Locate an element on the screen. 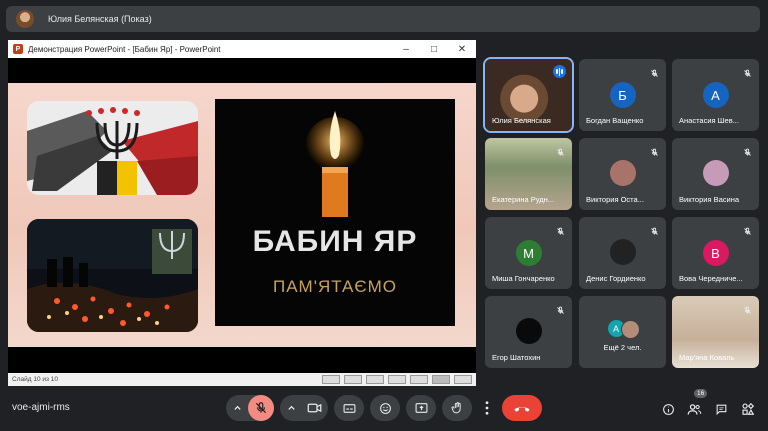  presenter-label: Юлия Белянская (Показ) is located at coordinates (100, 19).